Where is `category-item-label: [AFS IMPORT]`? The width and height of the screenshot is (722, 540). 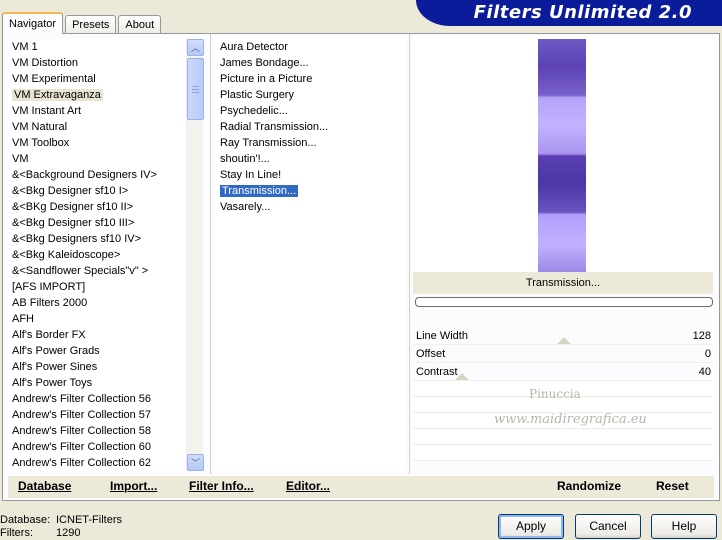 category-item-label: [AFS IMPORT] is located at coordinates (49, 287).